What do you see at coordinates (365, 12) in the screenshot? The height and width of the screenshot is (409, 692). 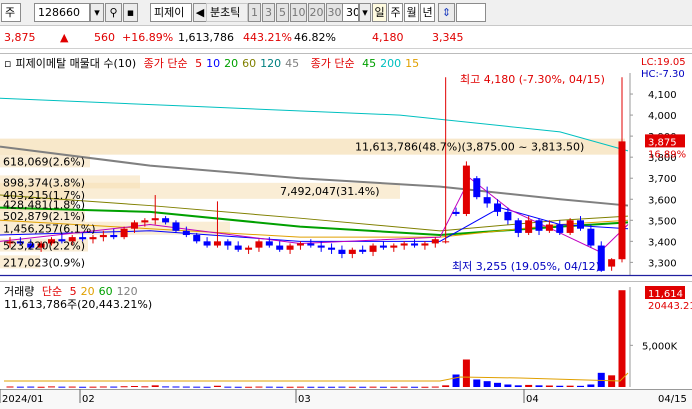 I see `interval-dropdown-button: ▾` at bounding box center [365, 12].